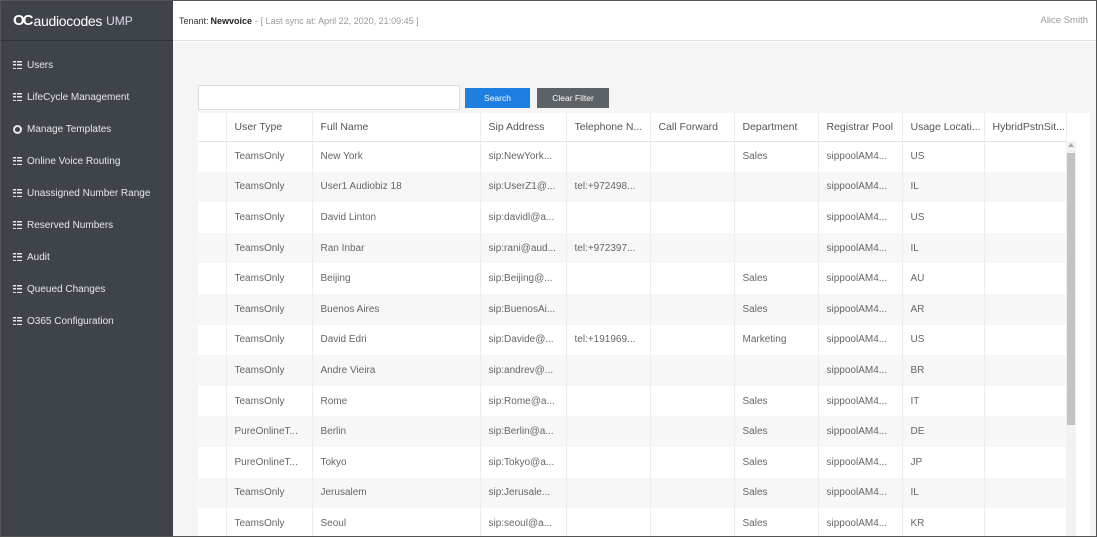 This screenshot has width=1097, height=537. What do you see at coordinates (212, 127) in the screenshot?
I see `column-header` at bounding box center [212, 127].